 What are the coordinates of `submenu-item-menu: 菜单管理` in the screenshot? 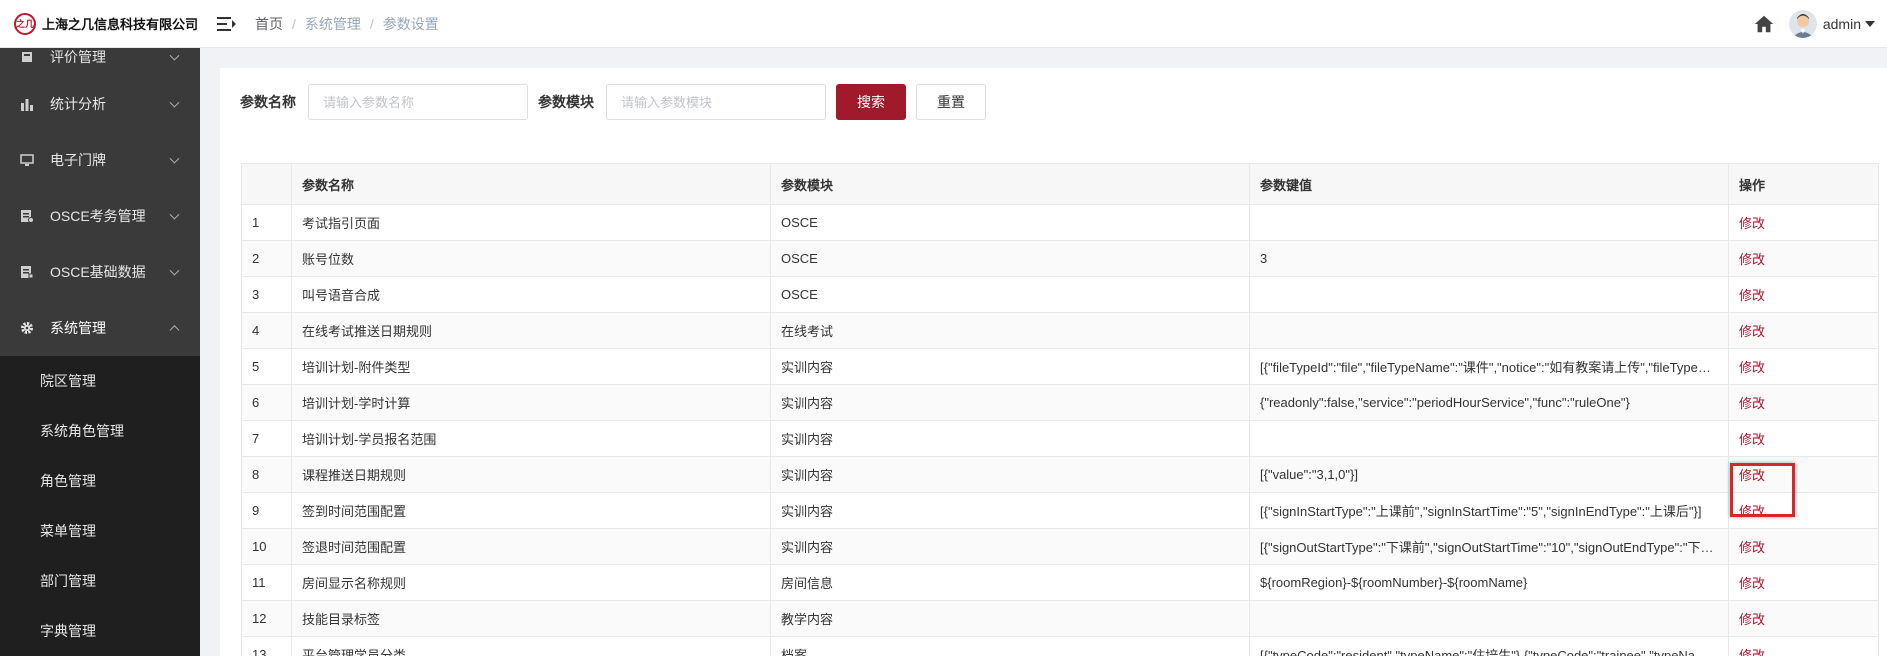 It's located at (100, 531).